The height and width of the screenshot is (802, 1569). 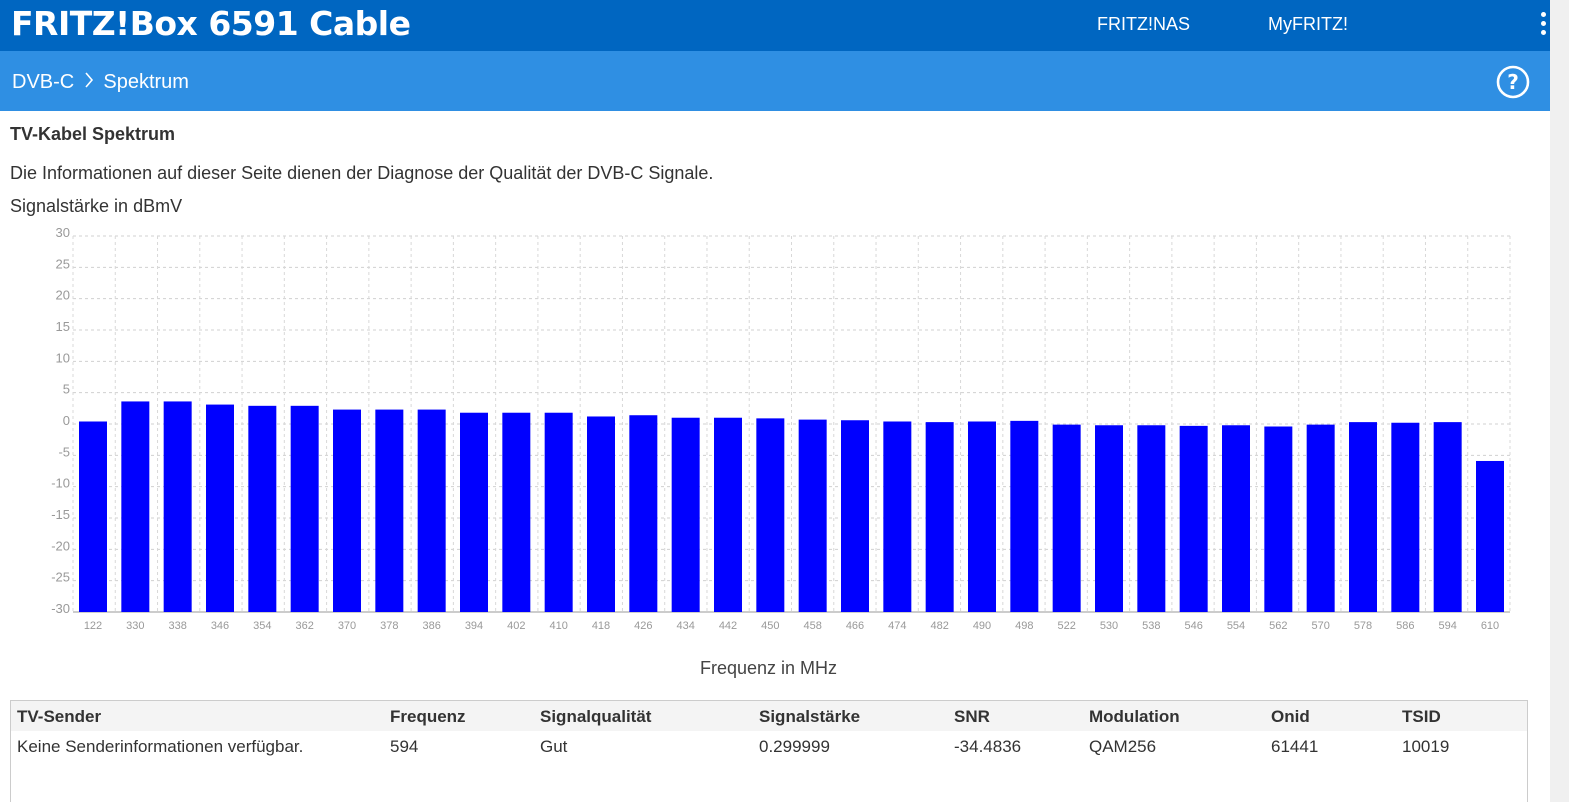 I want to click on breadcrumb-parent: DVB-C, so click(x=43, y=82).